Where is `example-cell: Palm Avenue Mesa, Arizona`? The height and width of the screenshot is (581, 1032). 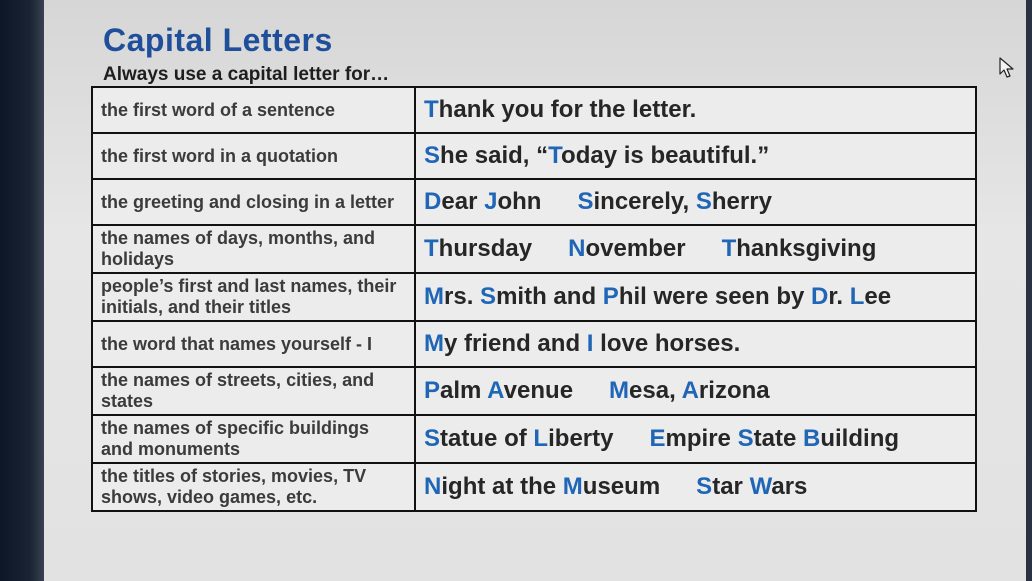
example-cell: Palm Avenue Mesa, Arizona is located at coordinates (695, 391).